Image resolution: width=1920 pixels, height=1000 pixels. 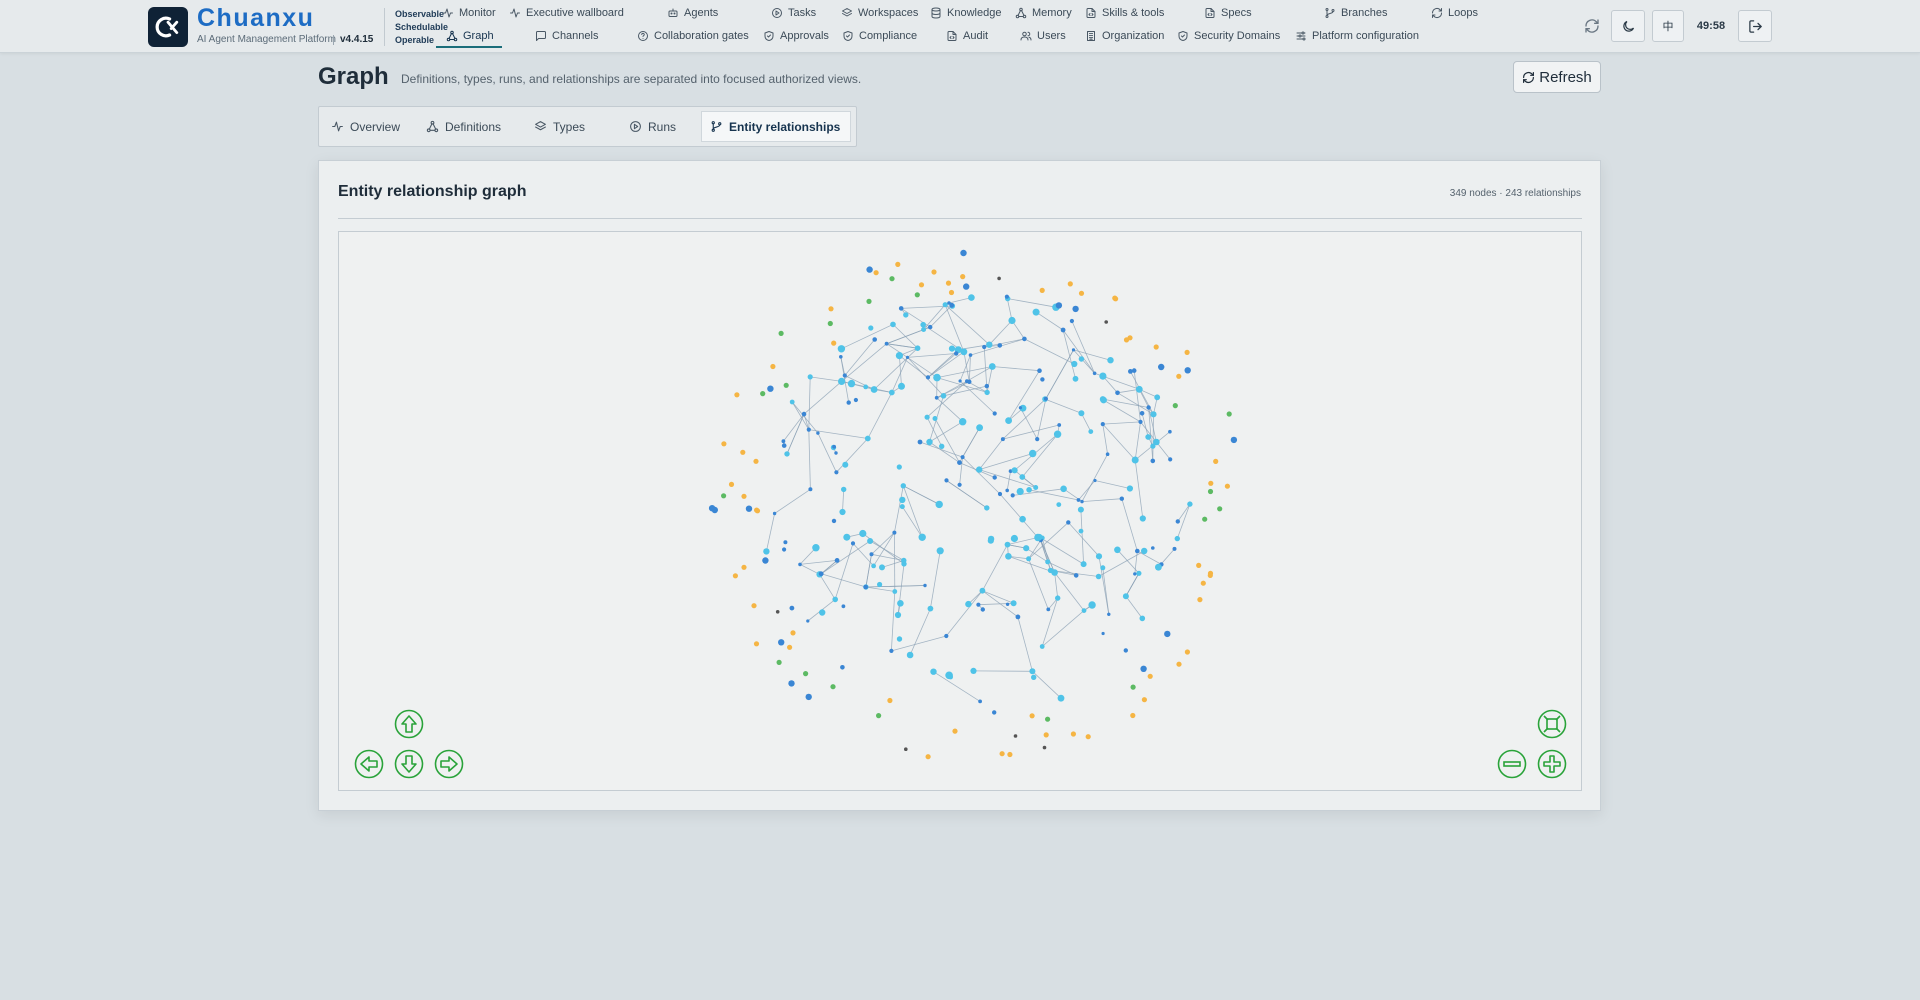 I want to click on pan-up-button, so click(x=409, y=724).